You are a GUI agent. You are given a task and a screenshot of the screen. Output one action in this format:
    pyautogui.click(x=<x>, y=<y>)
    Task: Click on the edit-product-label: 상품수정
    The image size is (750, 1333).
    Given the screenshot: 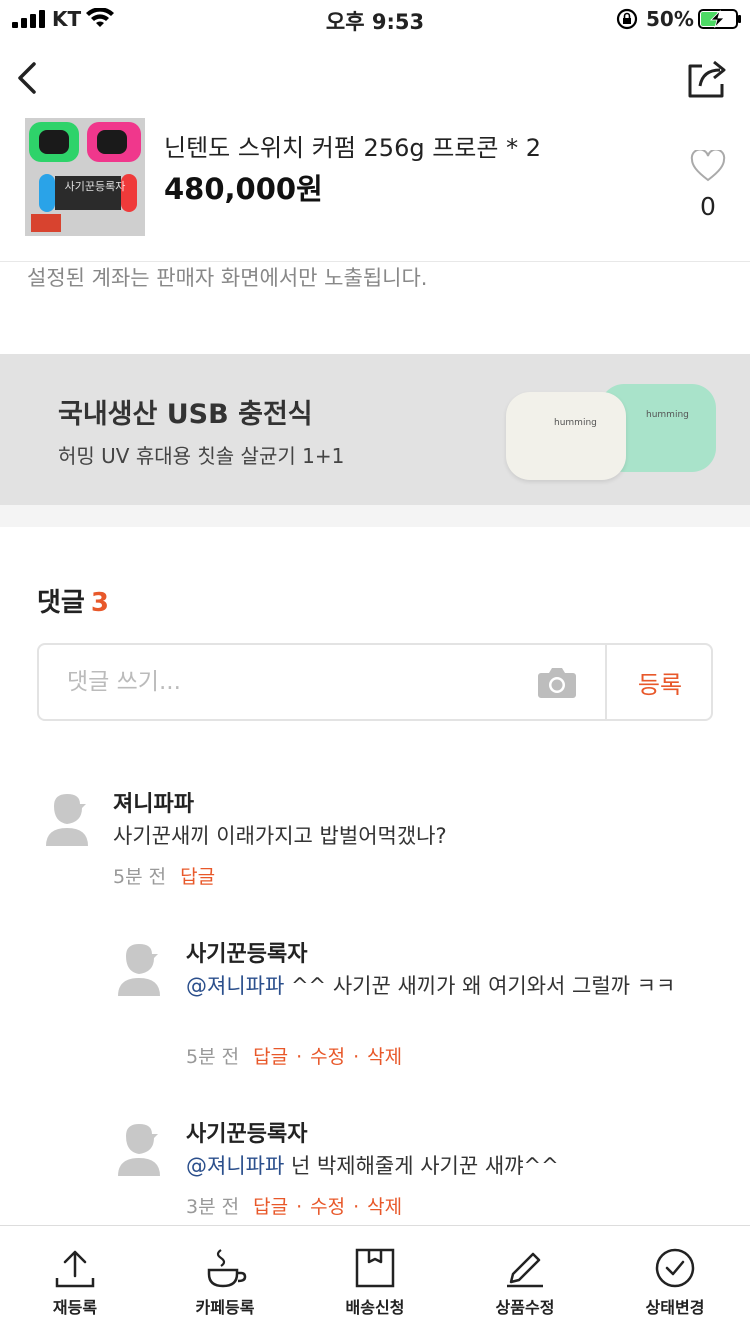 What is the action you would take?
    pyautogui.click(x=525, y=1307)
    